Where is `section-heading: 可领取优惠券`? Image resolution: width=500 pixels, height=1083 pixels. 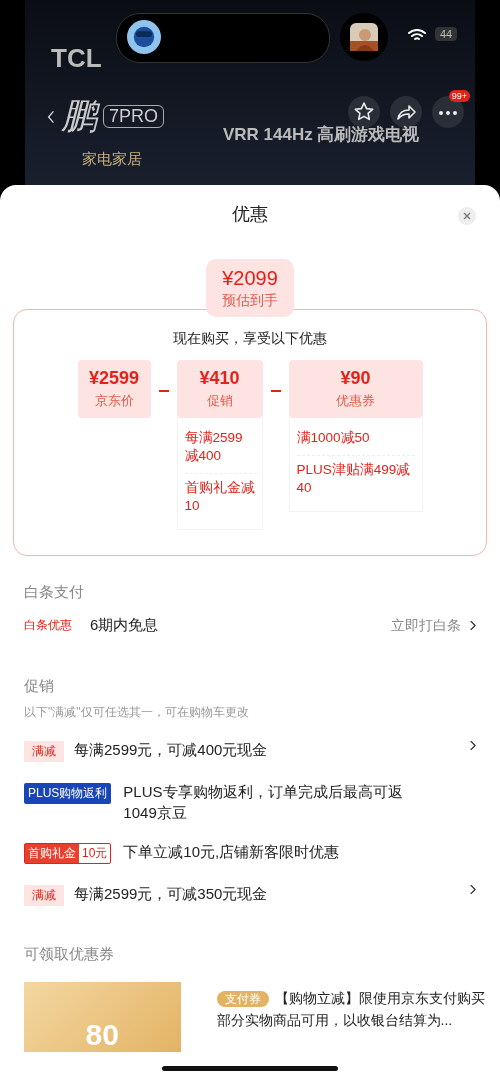
section-heading: 可领取优惠券 is located at coordinates (69, 954).